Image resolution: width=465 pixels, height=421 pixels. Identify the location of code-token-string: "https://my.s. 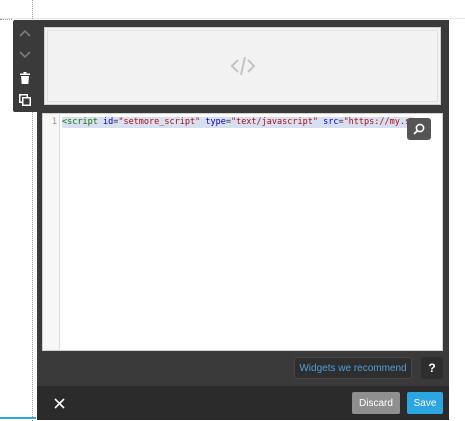
(377, 122).